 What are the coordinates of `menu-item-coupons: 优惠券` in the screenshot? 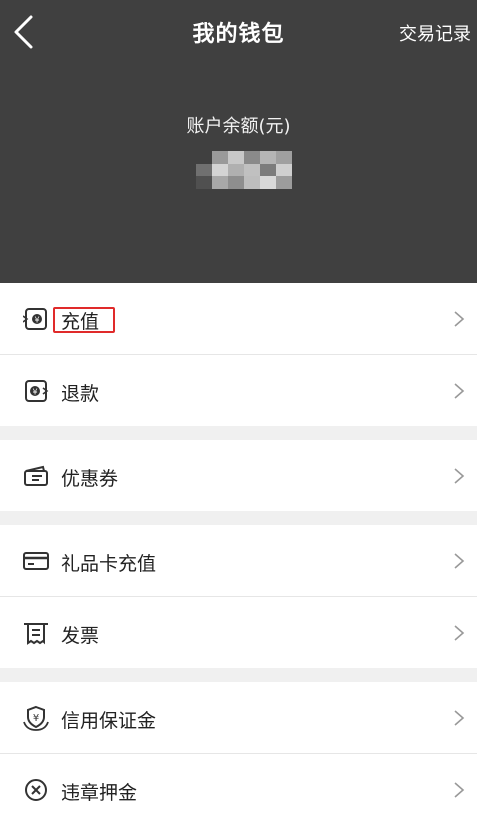 It's located at (238, 475).